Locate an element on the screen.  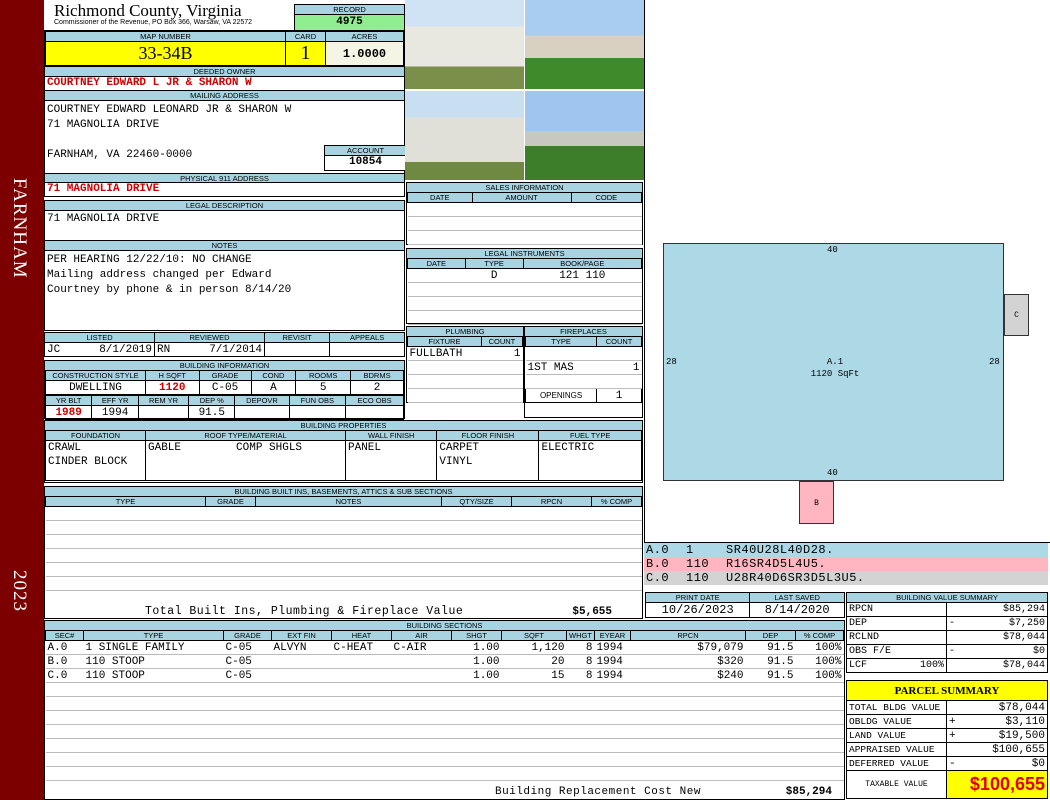
parcel-amount: $3,110 is located at coordinates (1025, 721).